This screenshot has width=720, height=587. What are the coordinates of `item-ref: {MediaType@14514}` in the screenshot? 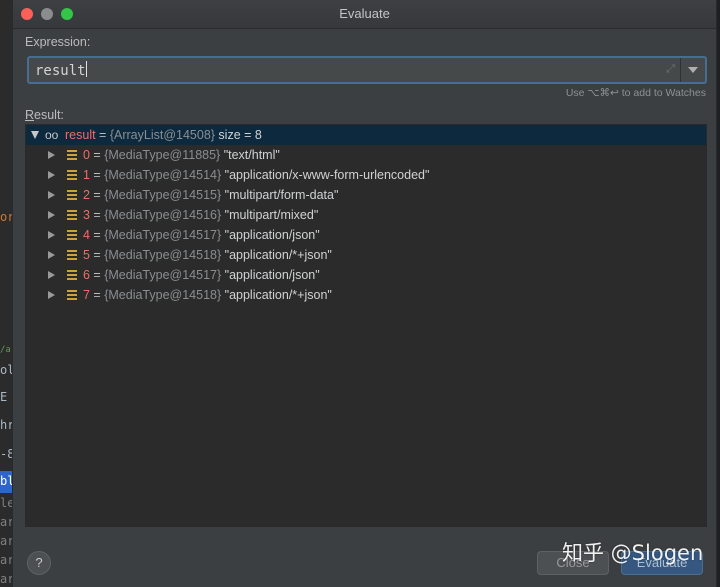 It's located at (163, 175).